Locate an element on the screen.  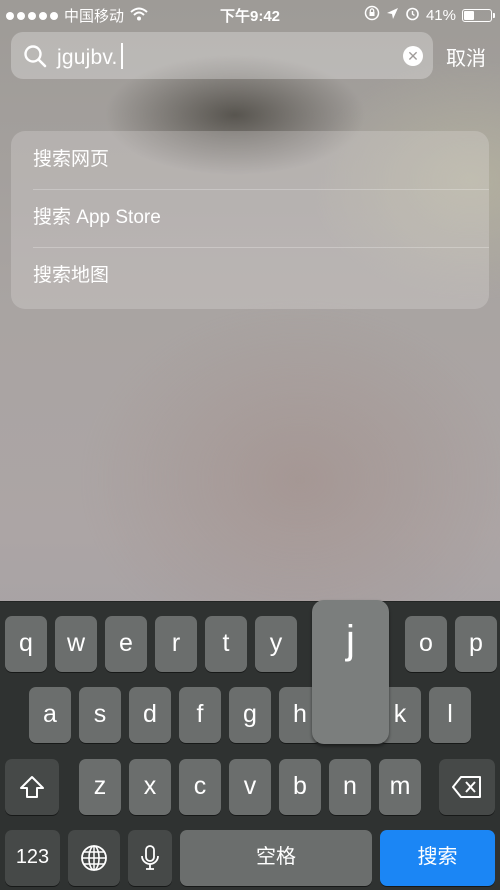
key-l: l is located at coordinates (450, 715).